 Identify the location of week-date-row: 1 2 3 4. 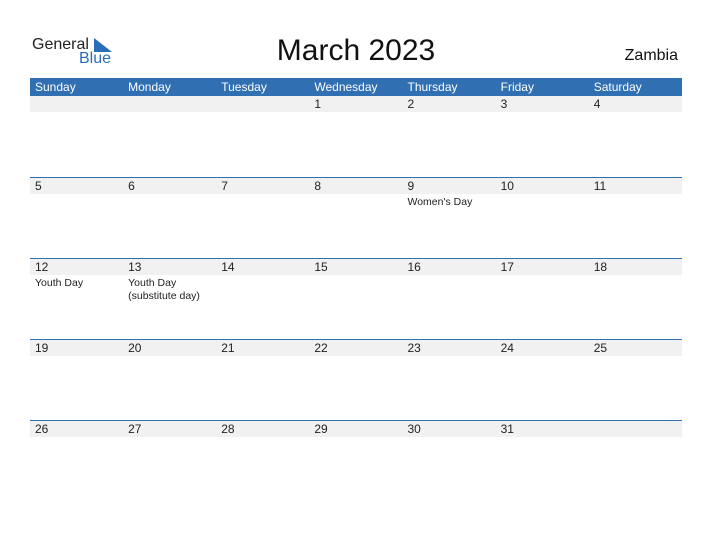
(356, 104).